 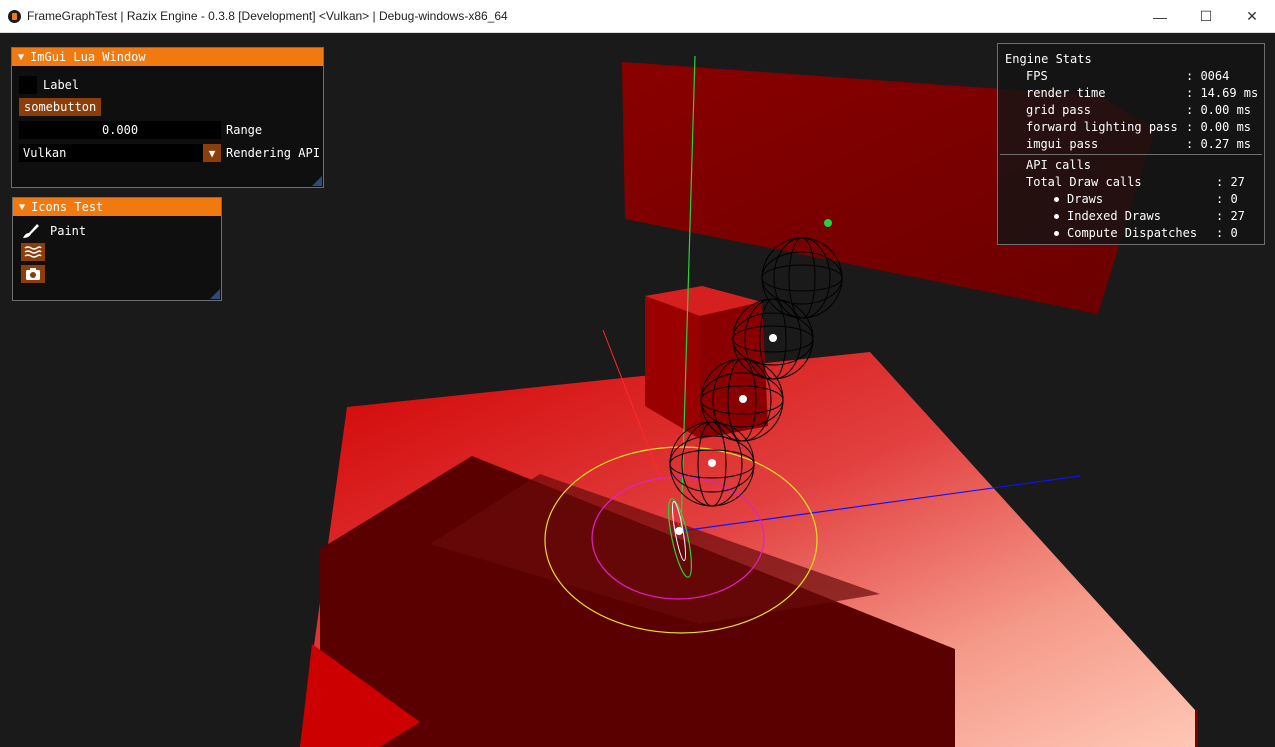 I want to click on minimize-button: —, so click(x=1160, y=16).